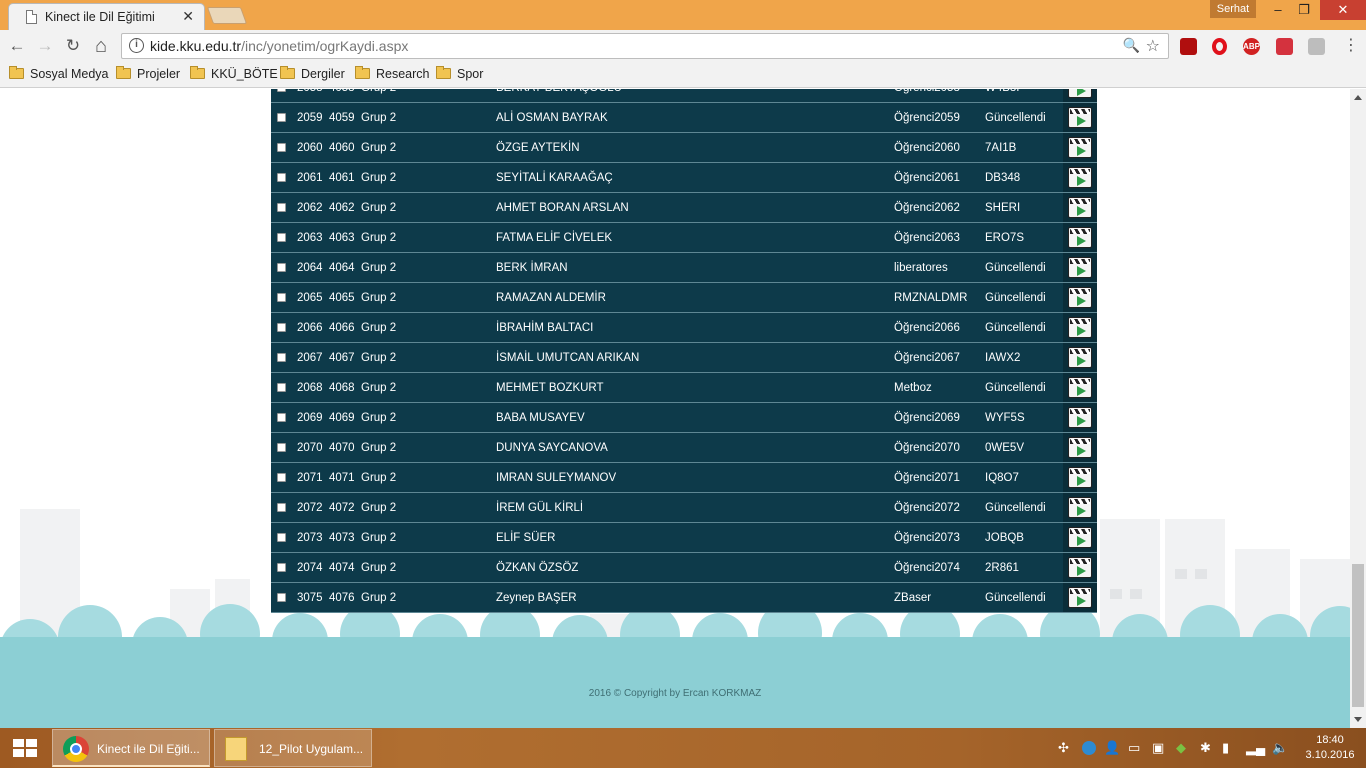 Image resolution: width=1366 pixels, height=768 pixels. What do you see at coordinates (1255, 748) in the screenshot?
I see `tray-network-icon: ▂▄` at bounding box center [1255, 748].